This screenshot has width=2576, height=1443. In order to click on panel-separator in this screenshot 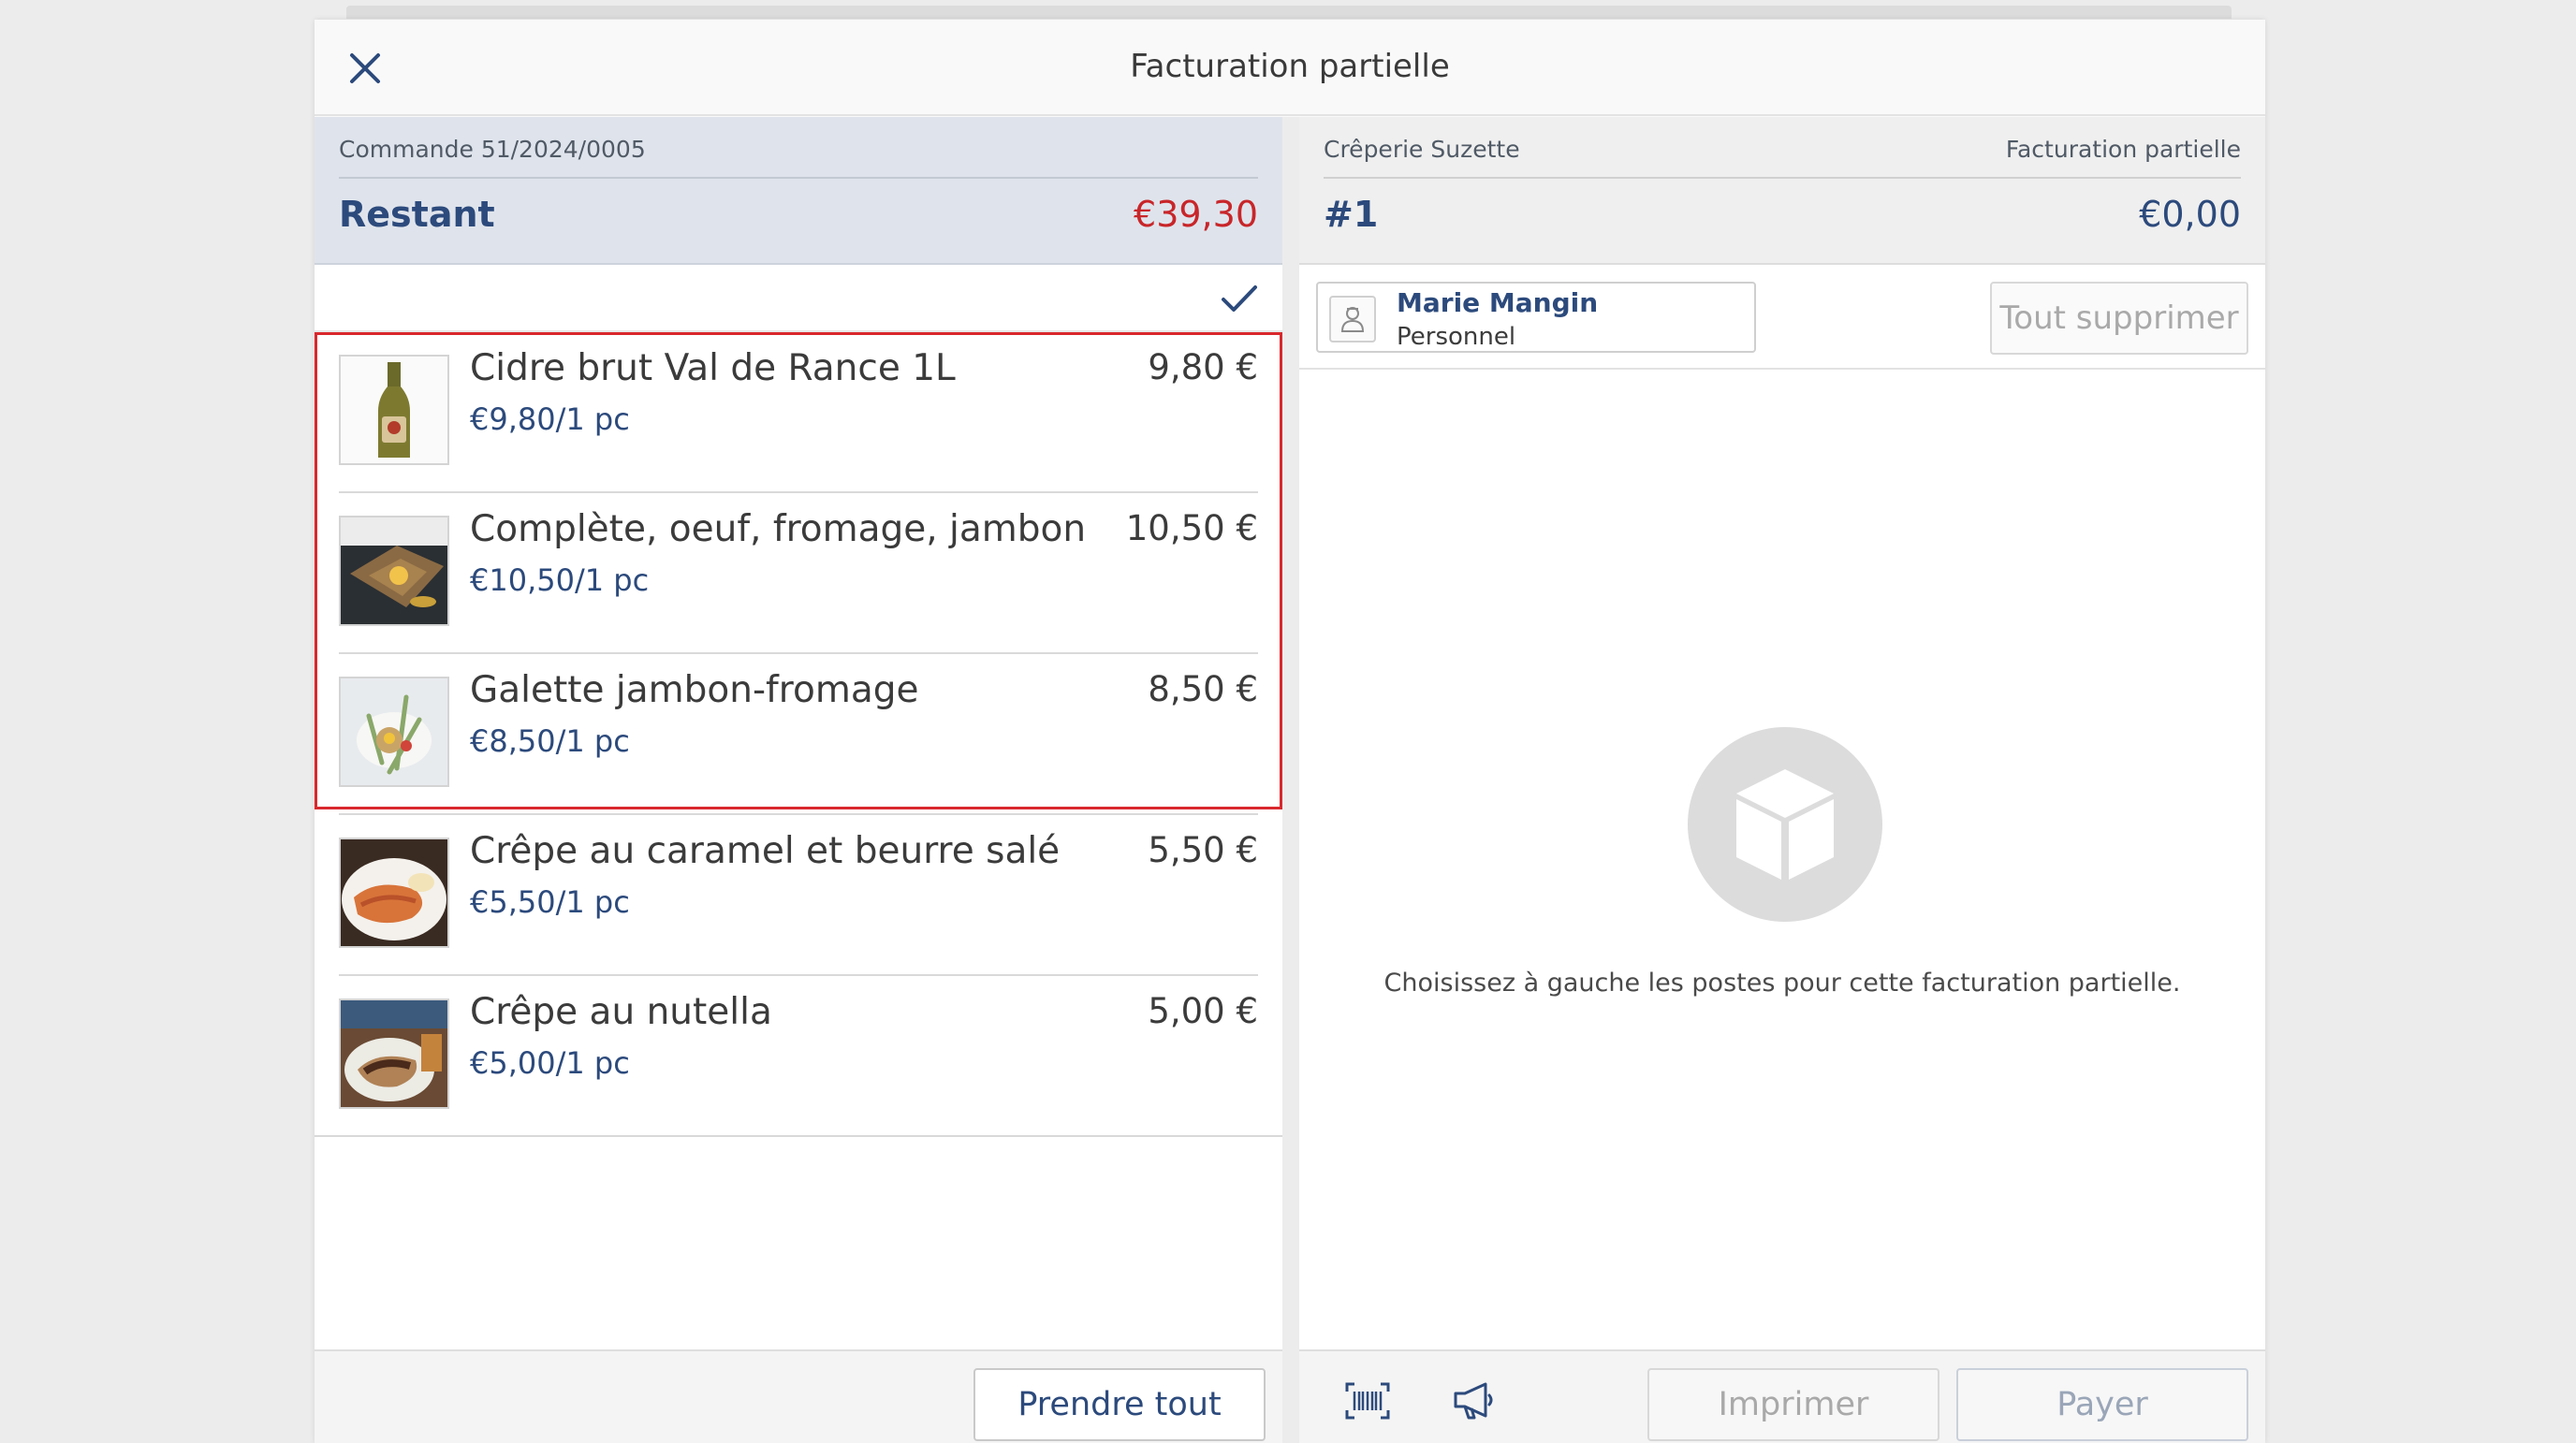, I will do `click(1290, 780)`.